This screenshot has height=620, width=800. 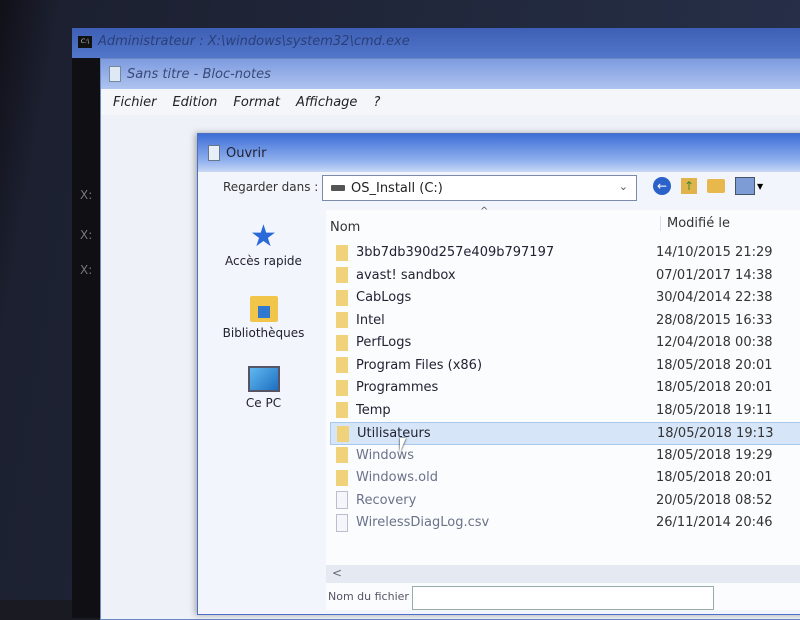 I want to click on file-row: 3bb7db390d257e409b797197 14/10/2015 21:29, so click(x=565, y=252).